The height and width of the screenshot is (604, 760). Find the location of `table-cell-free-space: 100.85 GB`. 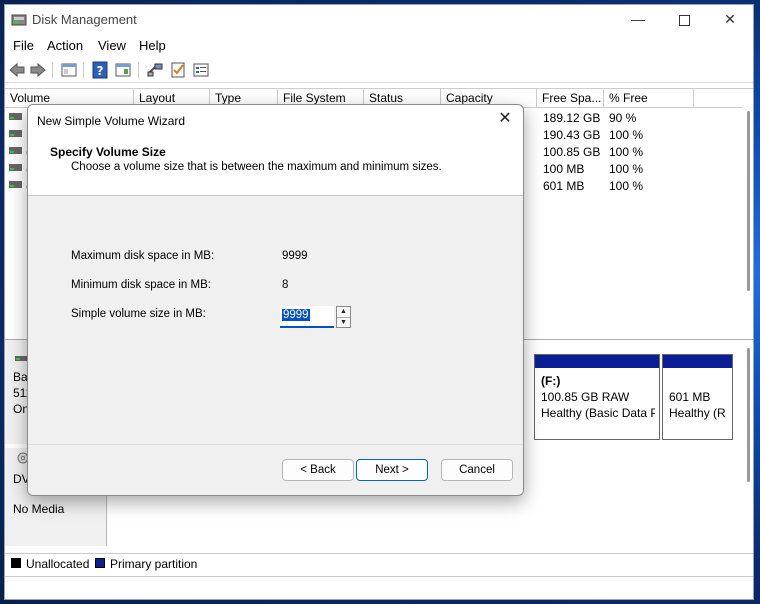

table-cell-free-space: 100.85 GB is located at coordinates (572, 152).